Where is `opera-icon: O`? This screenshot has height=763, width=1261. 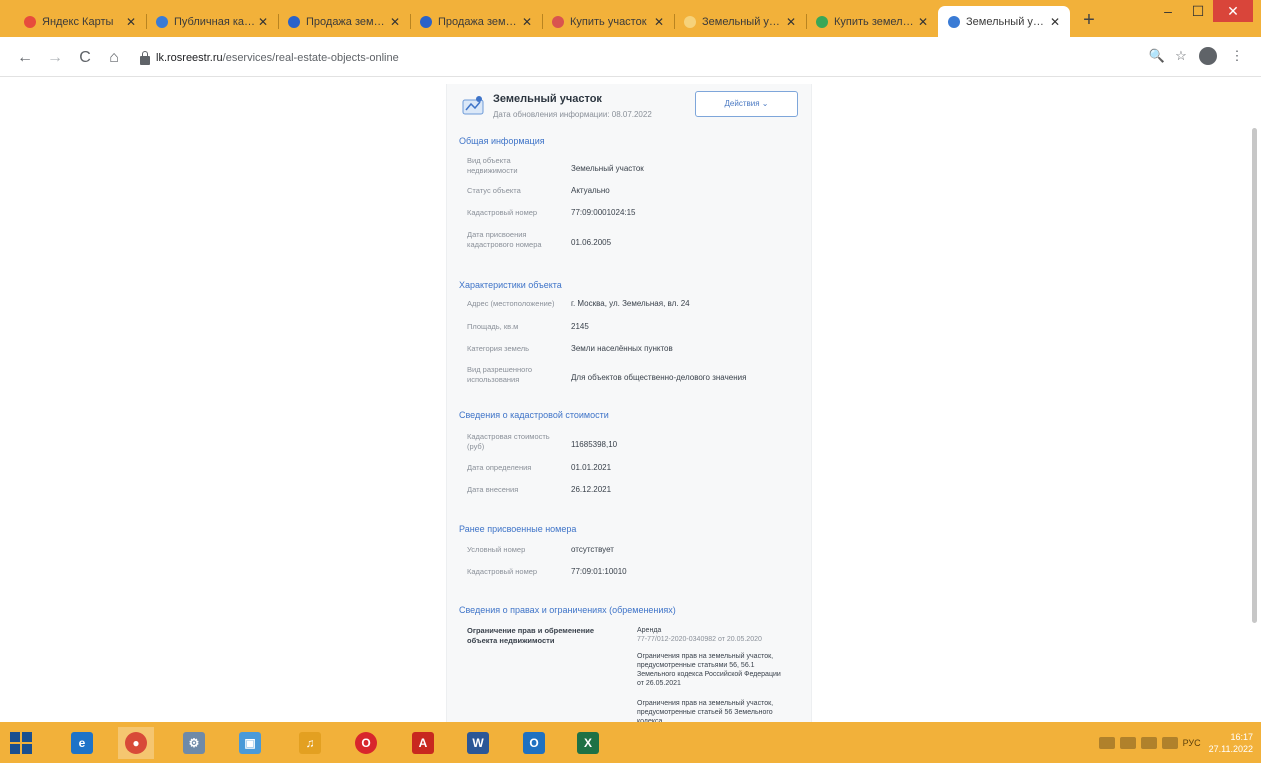 opera-icon: O is located at coordinates (366, 743).